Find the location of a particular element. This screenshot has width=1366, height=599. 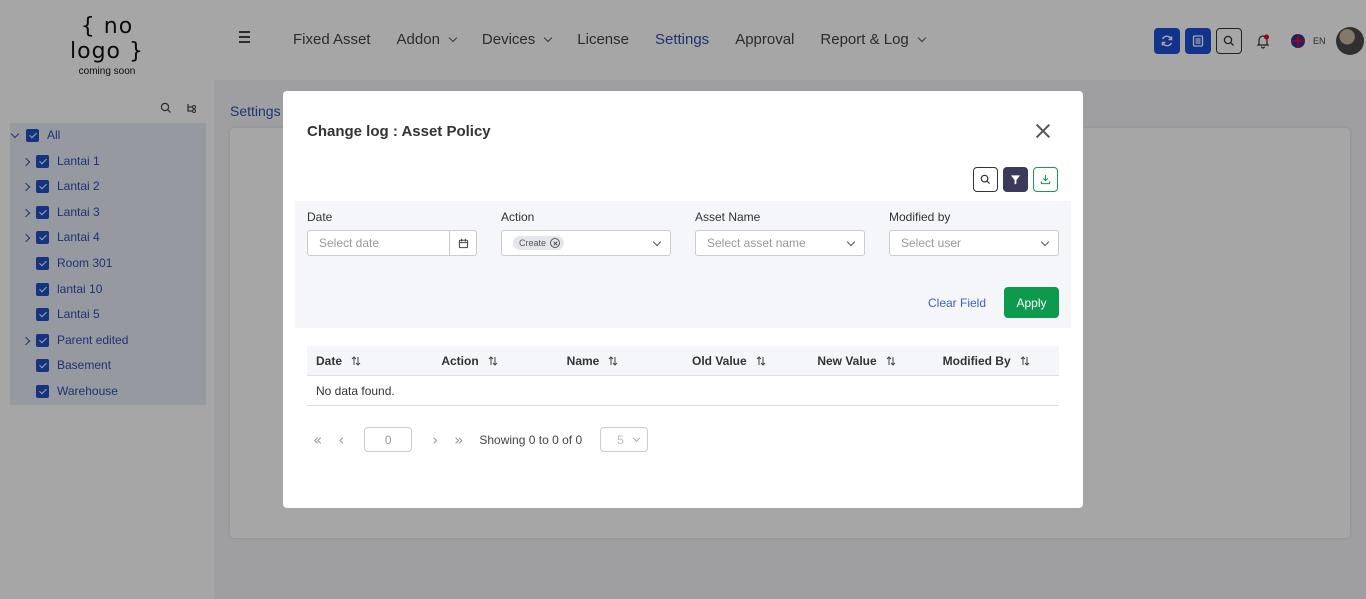

clear-field-link: Clear Field is located at coordinates (957, 303).